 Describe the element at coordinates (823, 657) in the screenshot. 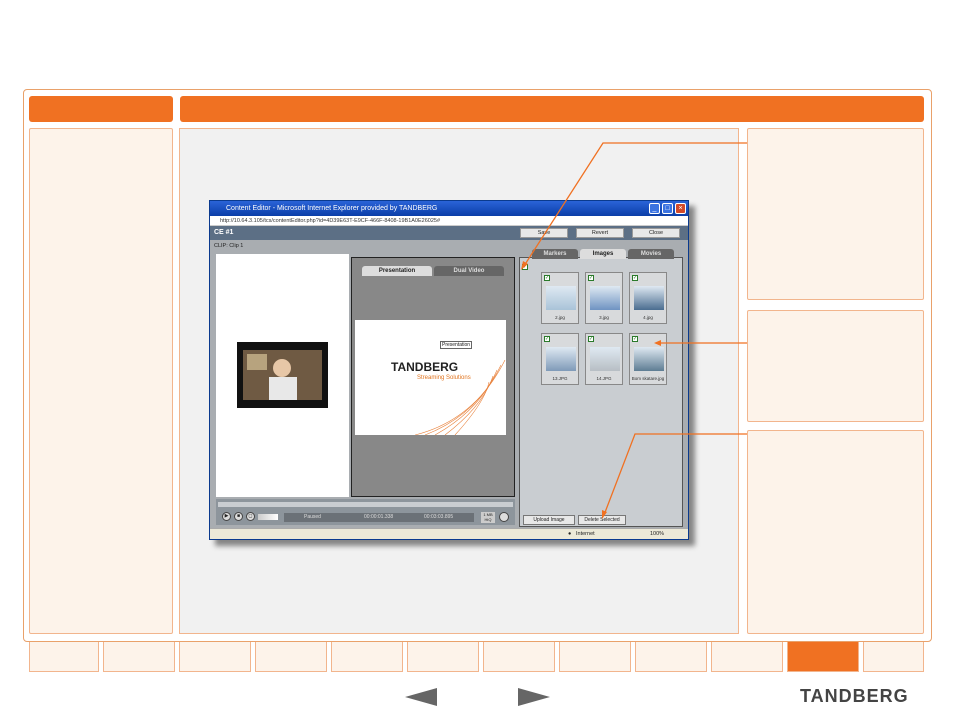

I see `nav-tab-11-active` at that location.